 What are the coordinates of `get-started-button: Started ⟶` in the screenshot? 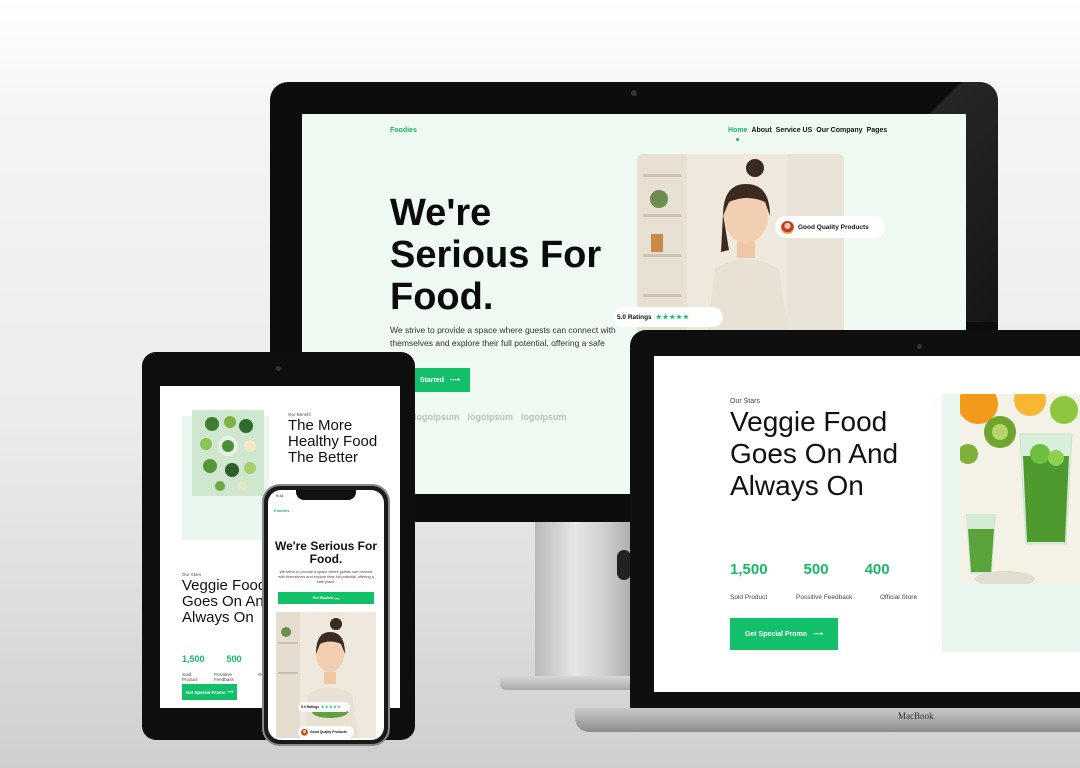 It's located at (440, 380).